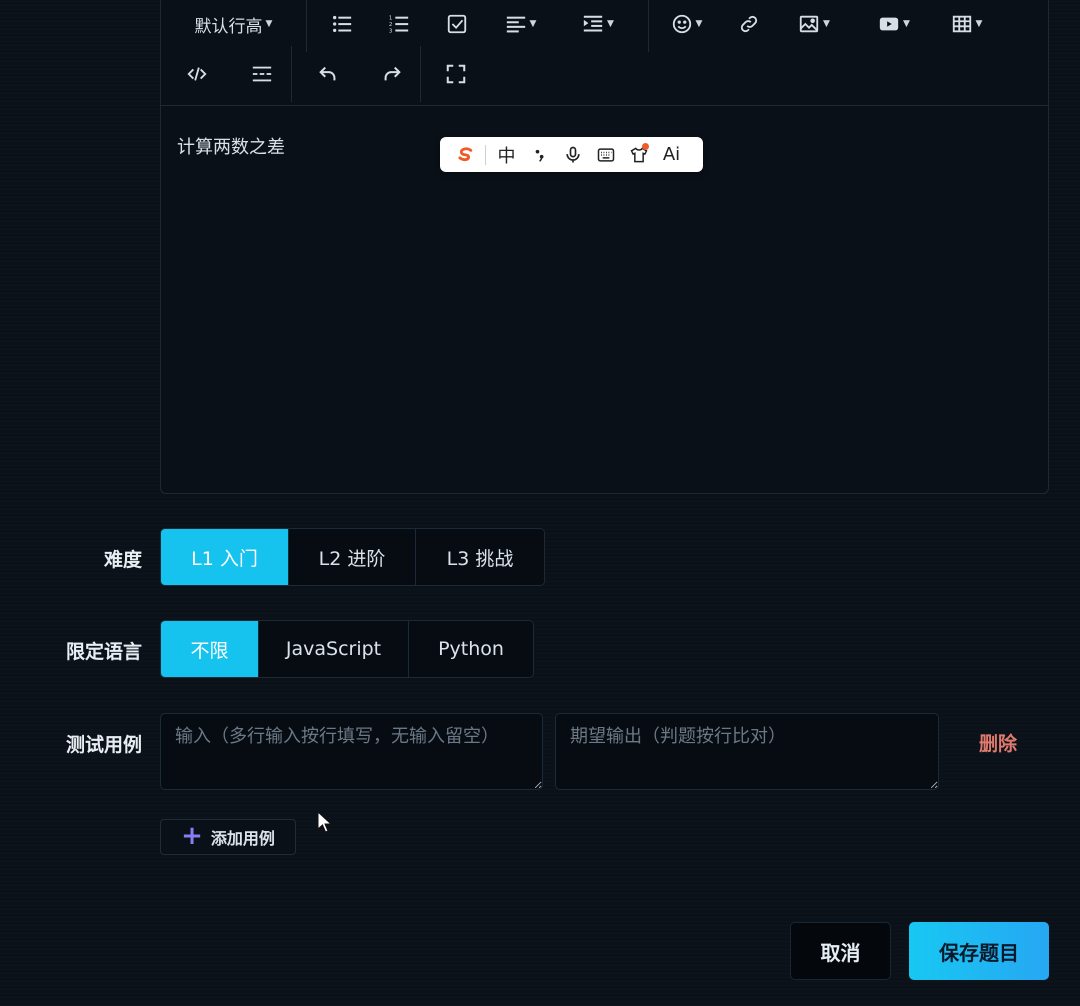 The image size is (1080, 1006). Describe the element at coordinates (998, 742) in the screenshot. I see `delete-test-case-button: 删除` at that location.